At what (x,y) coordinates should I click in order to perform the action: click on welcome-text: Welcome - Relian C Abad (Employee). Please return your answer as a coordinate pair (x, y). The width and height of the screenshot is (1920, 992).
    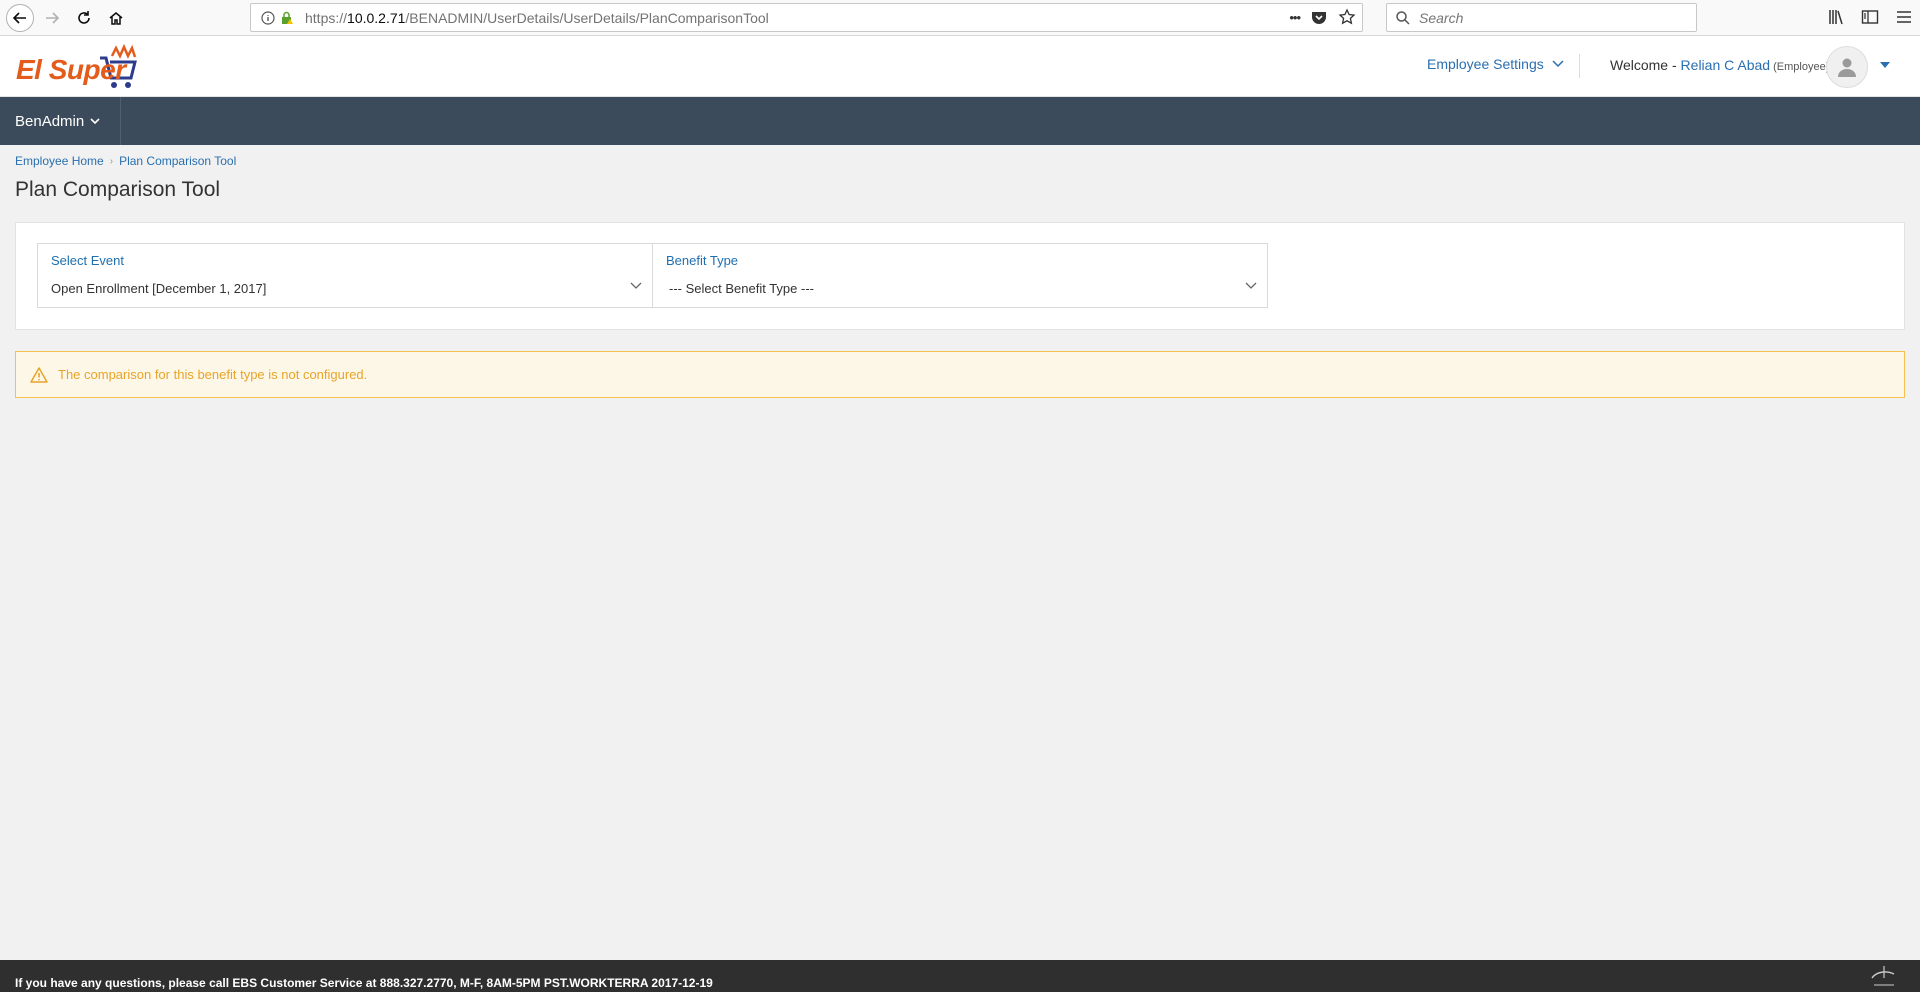
    Looking at the image, I should click on (1719, 65).